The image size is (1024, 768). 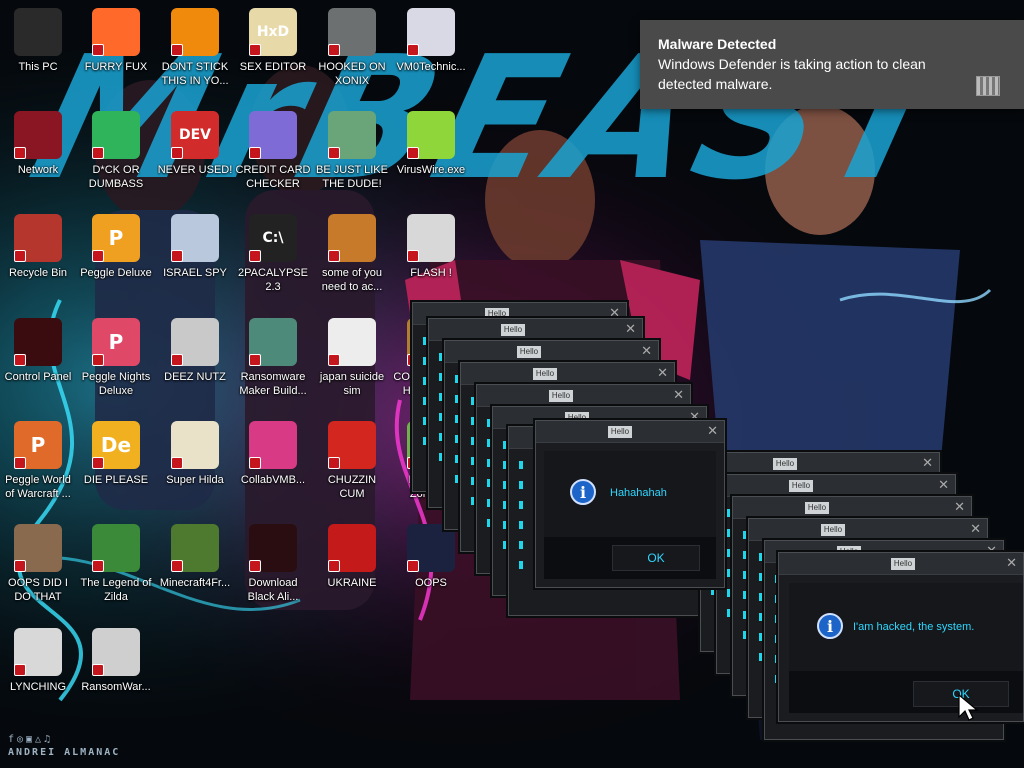 What do you see at coordinates (901, 637) in the screenshot?
I see `message-dialog-second: Hello ✕ i I'am hacked, the system. OK` at bounding box center [901, 637].